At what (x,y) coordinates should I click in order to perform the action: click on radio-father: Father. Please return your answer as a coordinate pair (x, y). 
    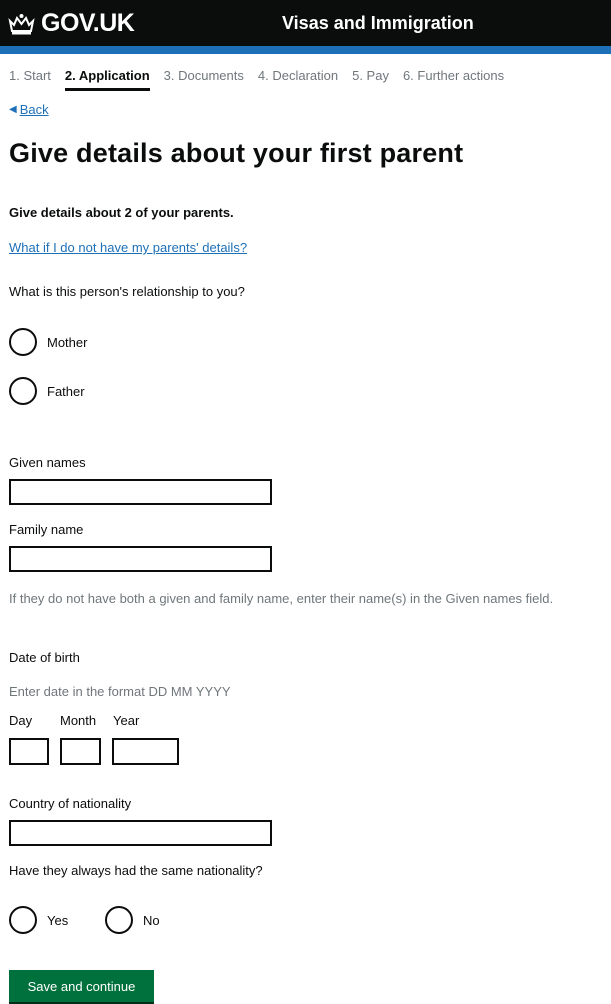
    Looking at the image, I should click on (47, 391).